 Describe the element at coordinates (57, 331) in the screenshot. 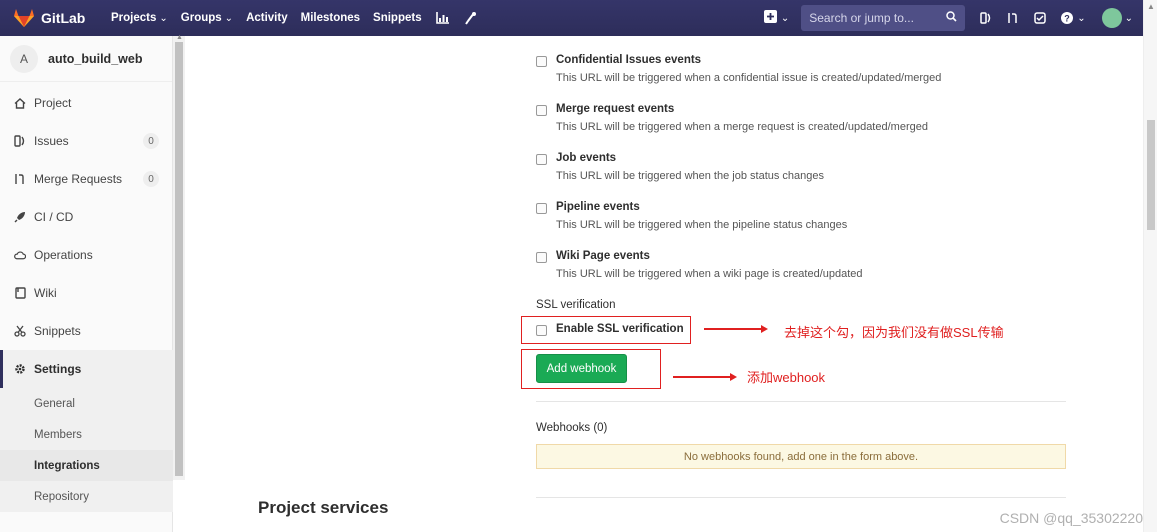

I see `sidebar-item-label: Snippets` at that location.